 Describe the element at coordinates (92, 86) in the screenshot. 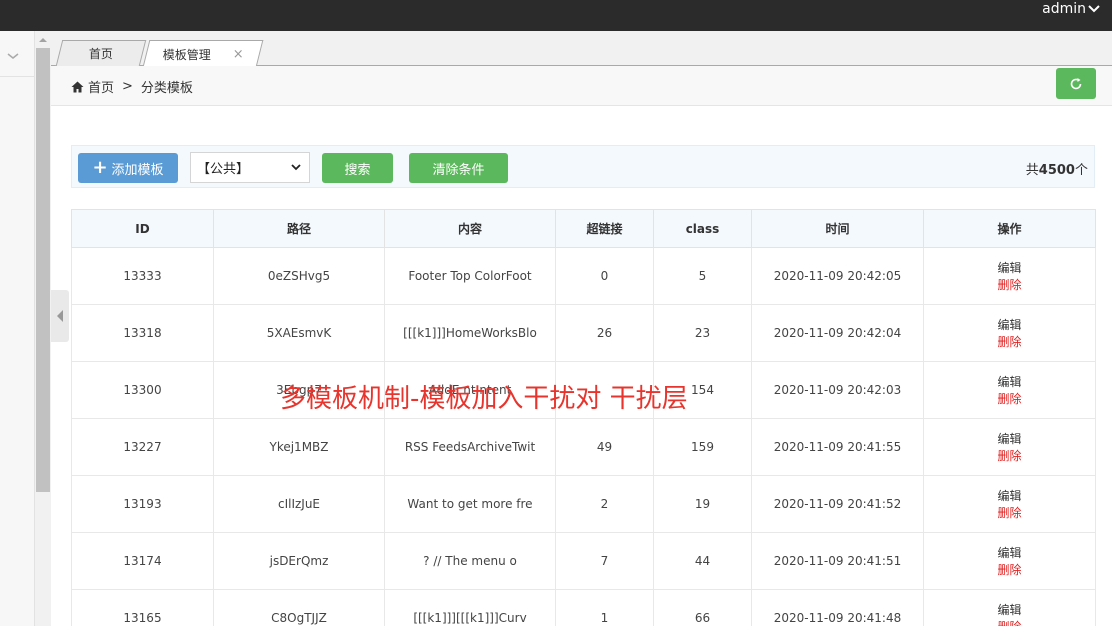

I see `breadcrumb-home: 首页` at that location.